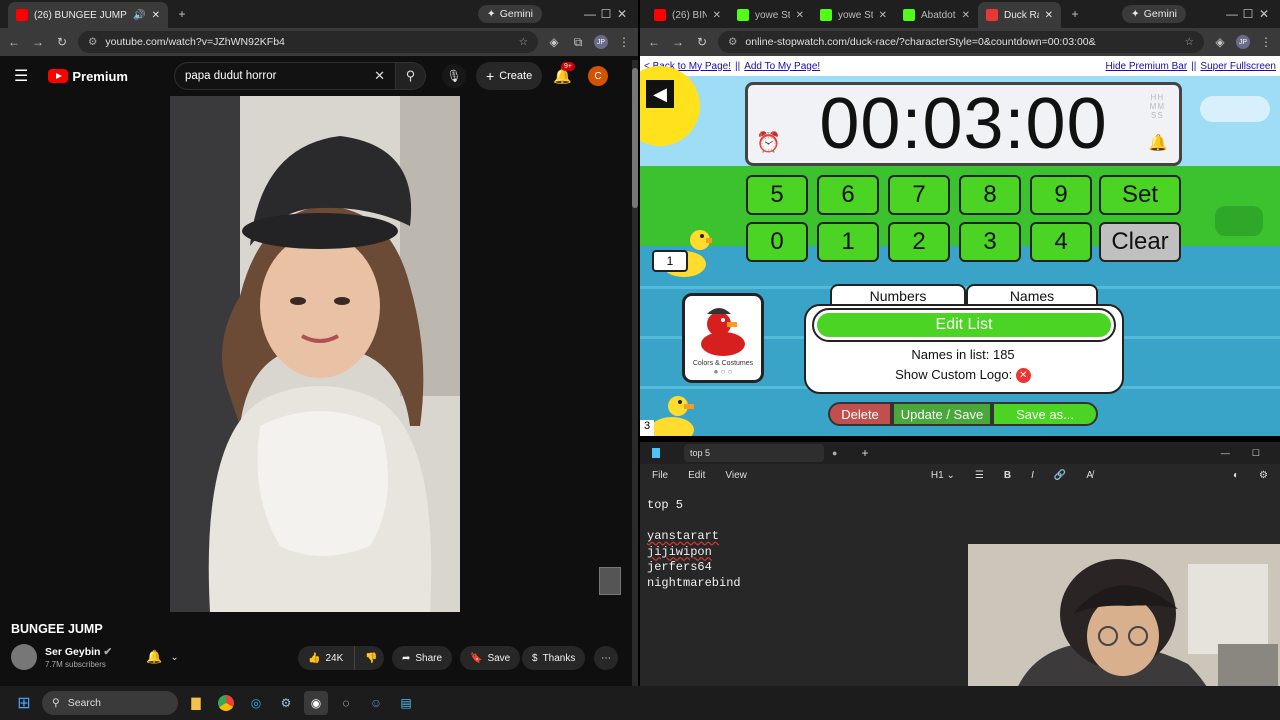 The height and width of the screenshot is (720, 1280). What do you see at coordinates (777, 195) in the screenshot?
I see `digit-button: 5` at bounding box center [777, 195].